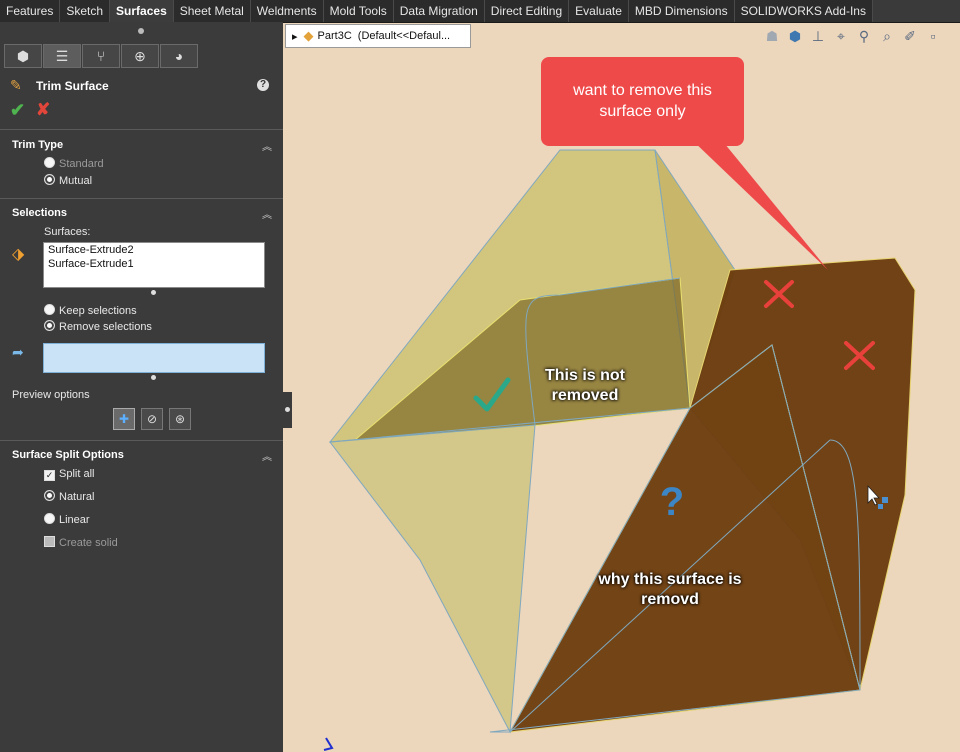 This screenshot has height=752, width=960. What do you see at coordinates (74, 520) in the screenshot?
I see `linear-label: Linear` at bounding box center [74, 520].